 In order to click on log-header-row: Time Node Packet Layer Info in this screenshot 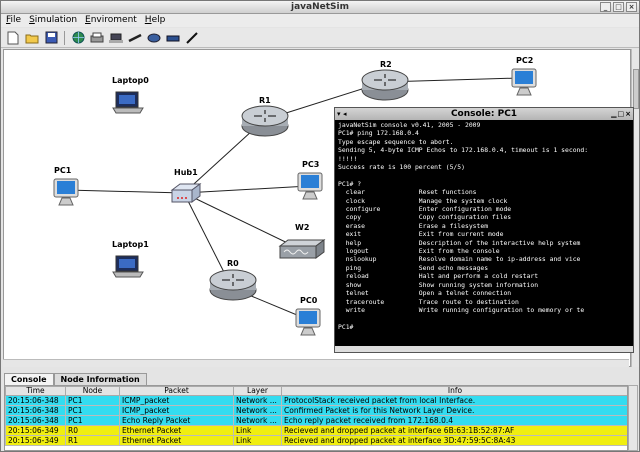, I will do `click(316, 391)`.